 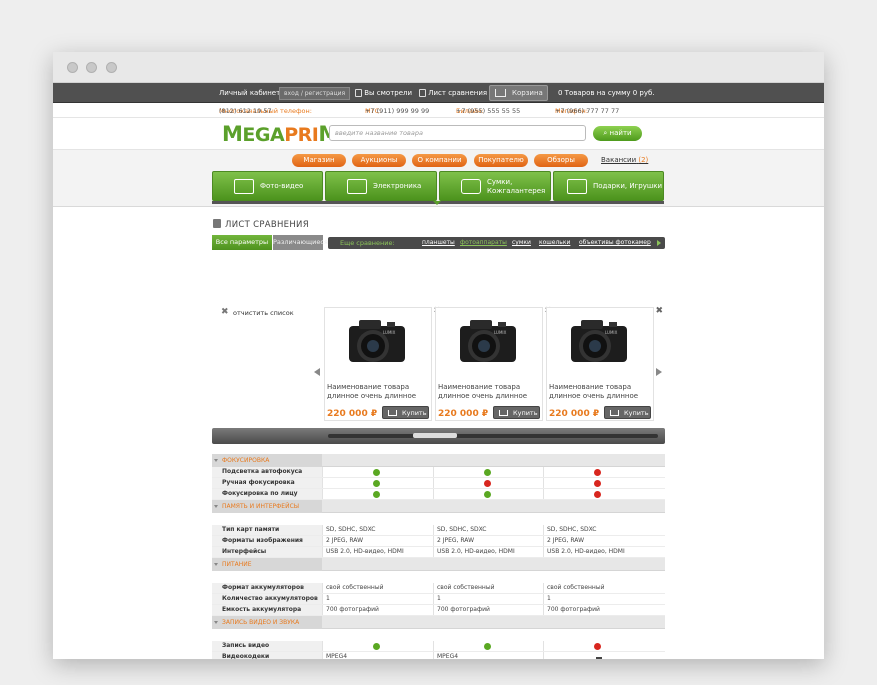 What do you see at coordinates (435, 435) in the screenshot?
I see `scroll-thumb` at bounding box center [435, 435].